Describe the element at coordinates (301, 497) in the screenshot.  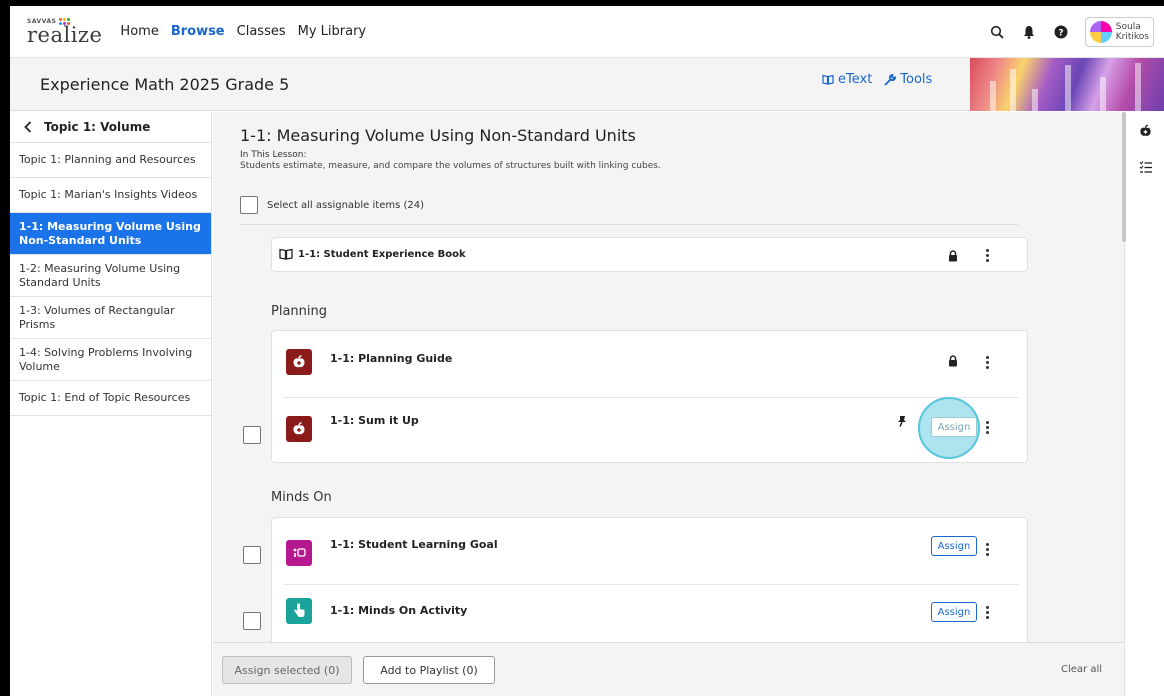
I see `section-title-minds-on: Minds On` at that location.